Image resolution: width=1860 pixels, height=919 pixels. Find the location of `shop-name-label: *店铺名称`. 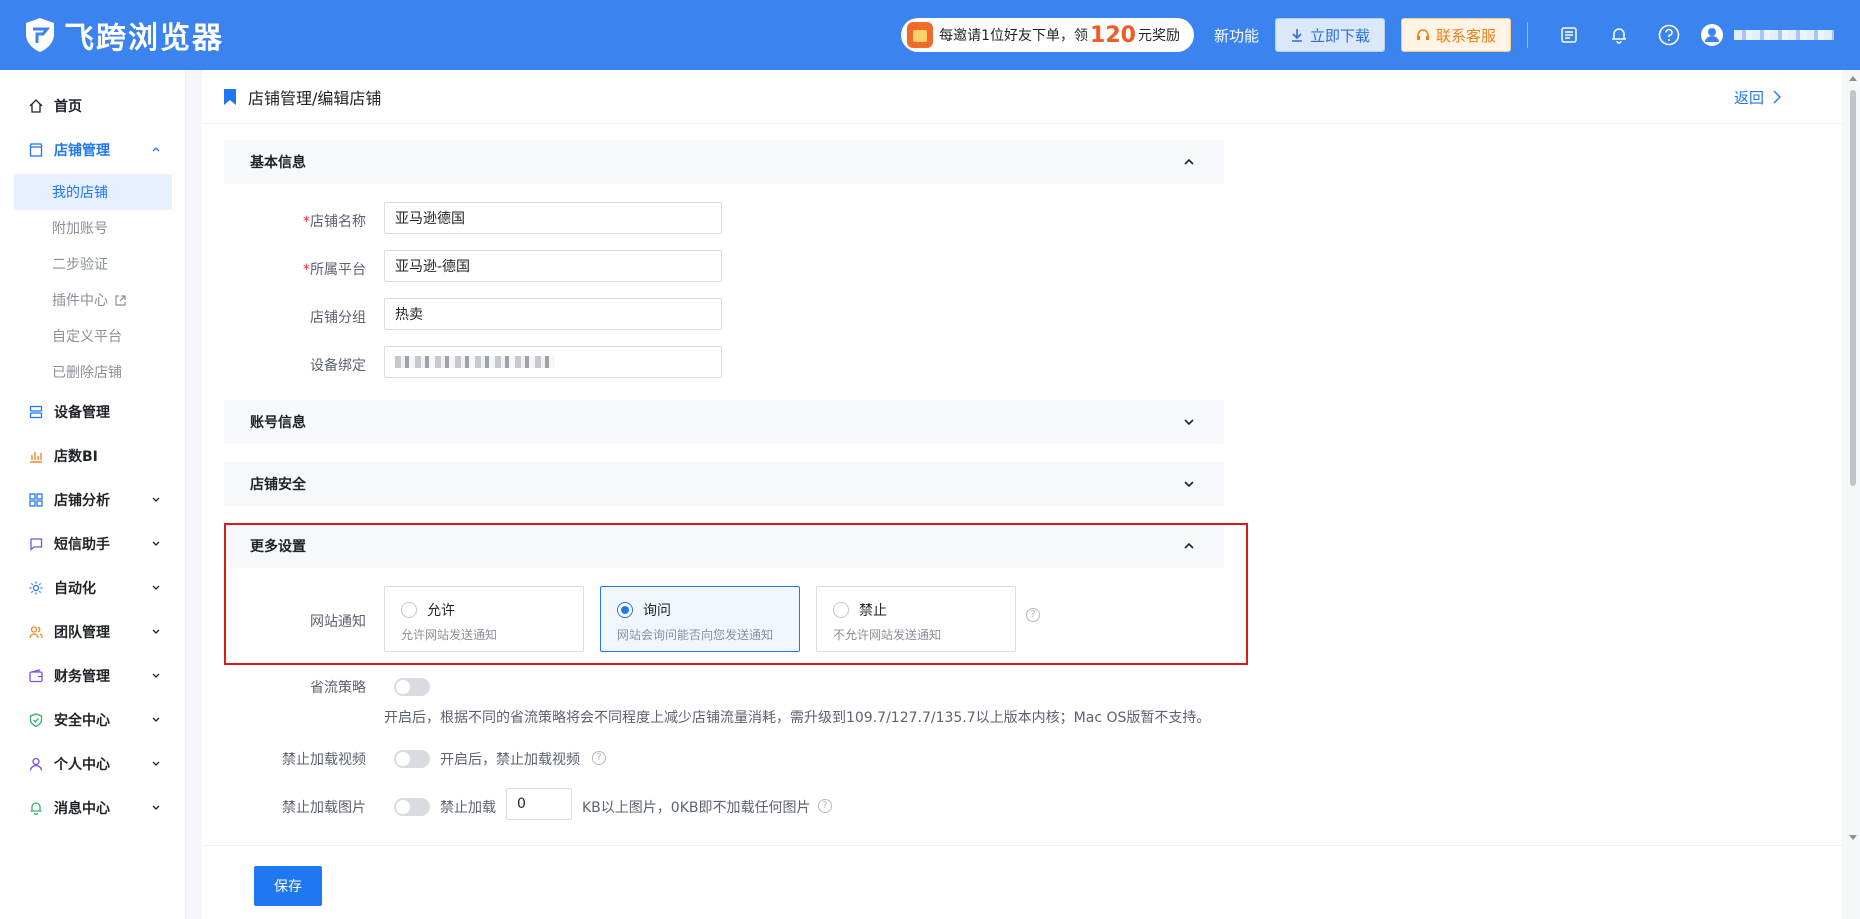

shop-name-label: *店铺名称 is located at coordinates (299, 221).